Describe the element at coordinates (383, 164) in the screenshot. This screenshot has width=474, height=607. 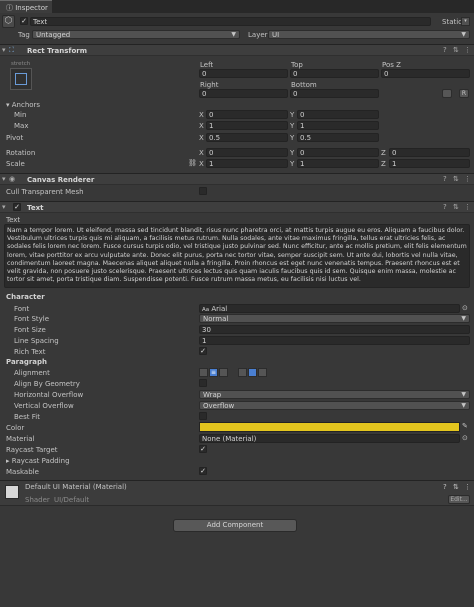
I see `scale-z-axis: Z` at that location.